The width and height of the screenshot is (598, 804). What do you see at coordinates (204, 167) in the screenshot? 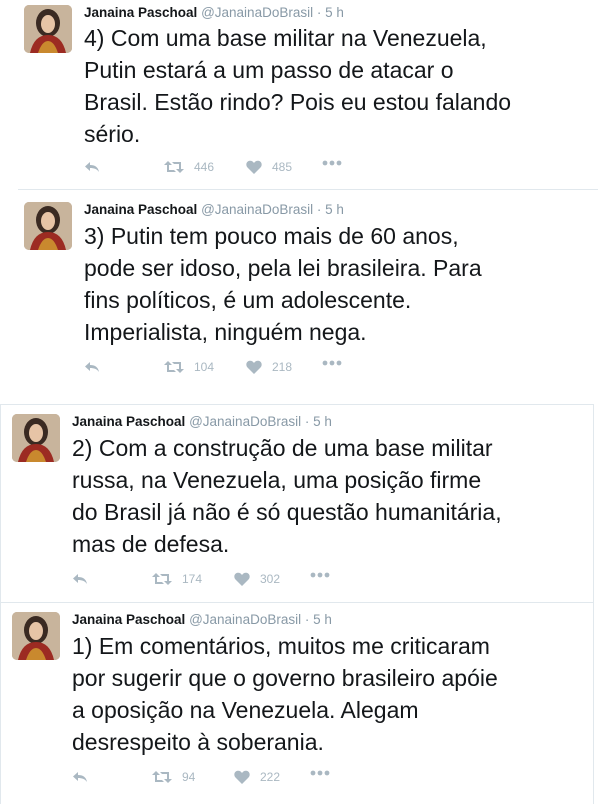
I see `retweet-count: 446` at bounding box center [204, 167].